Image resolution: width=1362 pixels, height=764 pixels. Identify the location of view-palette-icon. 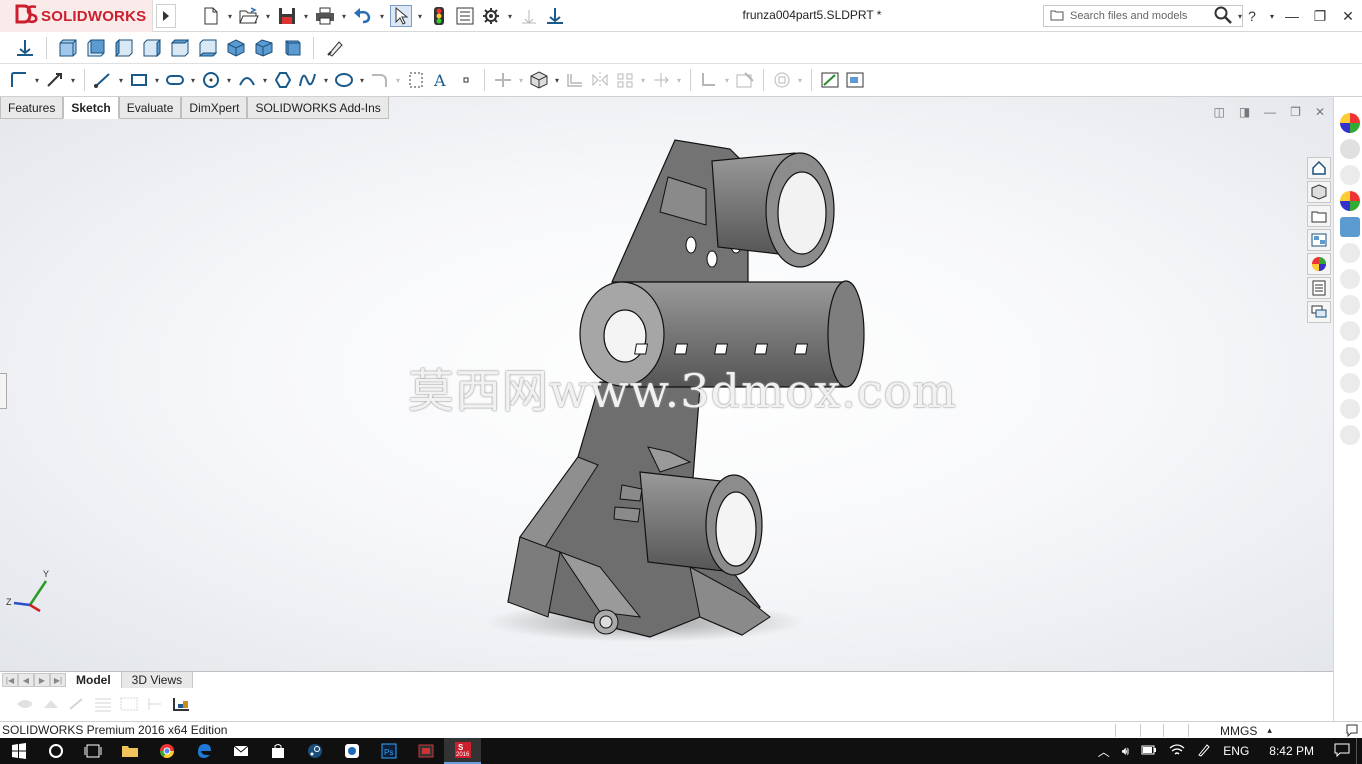
(1319, 240).